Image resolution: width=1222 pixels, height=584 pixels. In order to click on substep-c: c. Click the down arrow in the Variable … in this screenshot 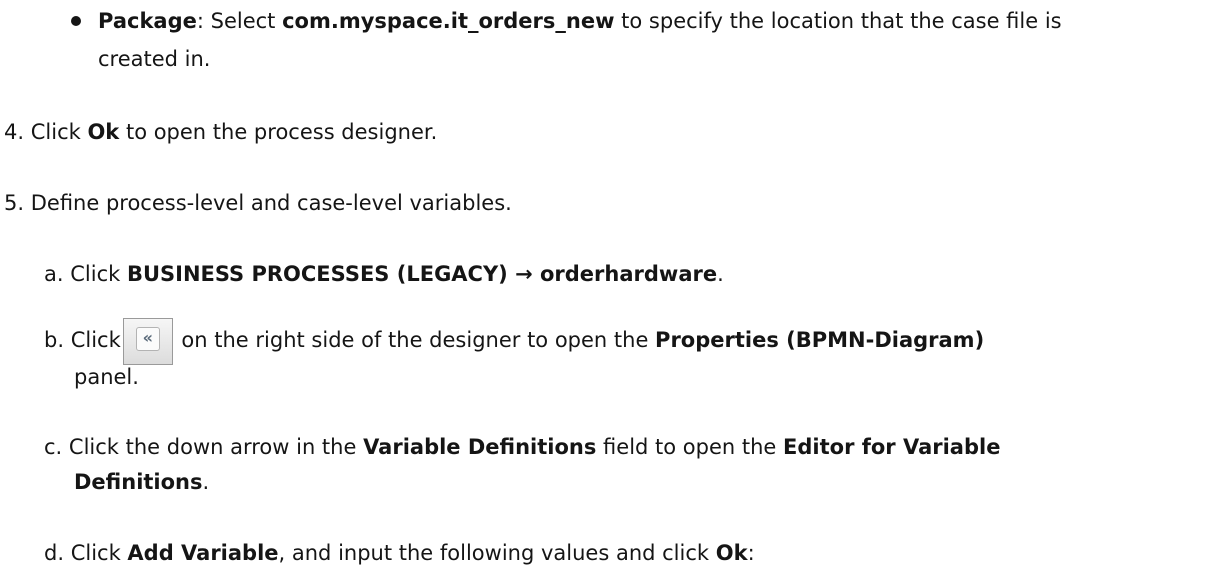, I will do `click(522, 447)`.